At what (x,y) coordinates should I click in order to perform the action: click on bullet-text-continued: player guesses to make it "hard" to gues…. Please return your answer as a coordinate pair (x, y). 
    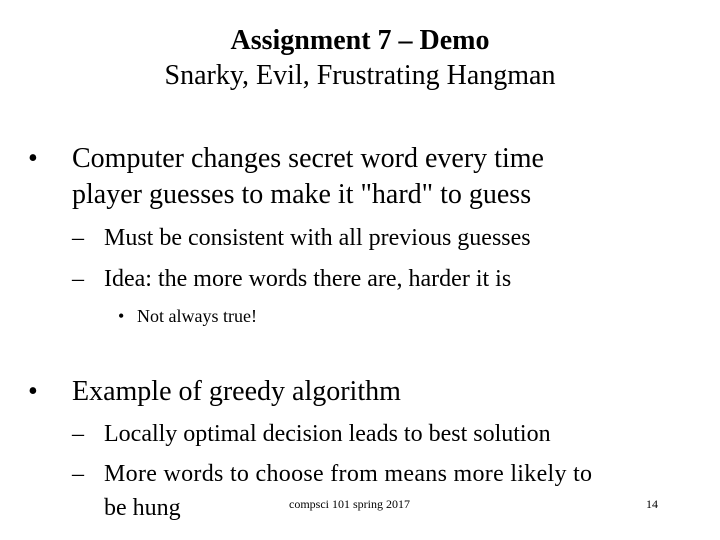
    Looking at the image, I should click on (302, 194).